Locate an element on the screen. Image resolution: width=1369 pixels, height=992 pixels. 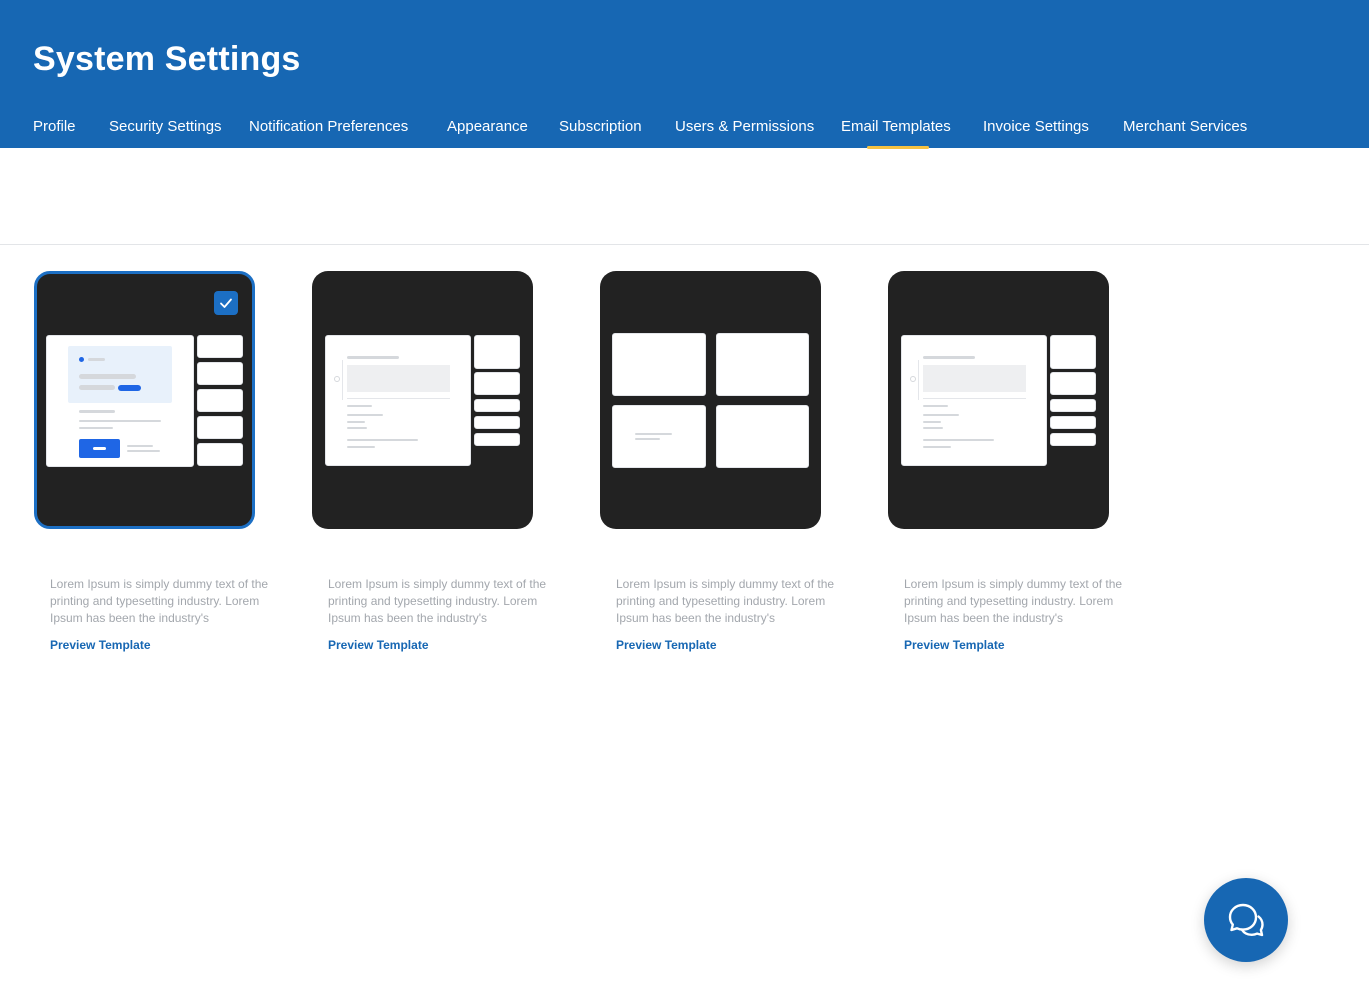
tab-users-permissions: Users & Permissions is located at coordinates (744, 126).